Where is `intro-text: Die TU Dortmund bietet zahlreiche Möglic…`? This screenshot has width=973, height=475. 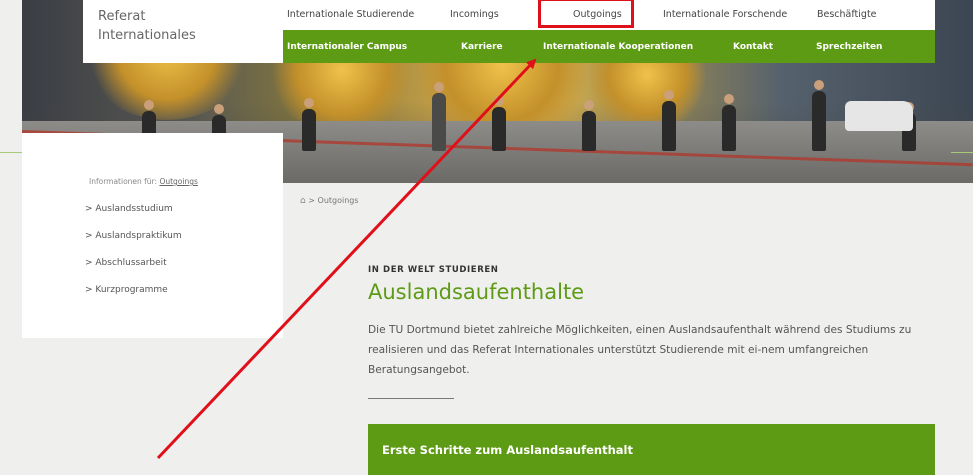 intro-text: Die TU Dortmund bietet zahlreiche Möglic… is located at coordinates (640, 350).